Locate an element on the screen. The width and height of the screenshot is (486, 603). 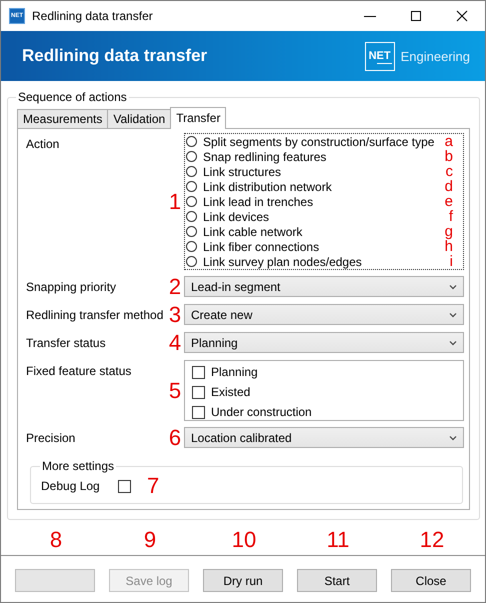
annotation-letter: i is located at coordinates (450, 261).